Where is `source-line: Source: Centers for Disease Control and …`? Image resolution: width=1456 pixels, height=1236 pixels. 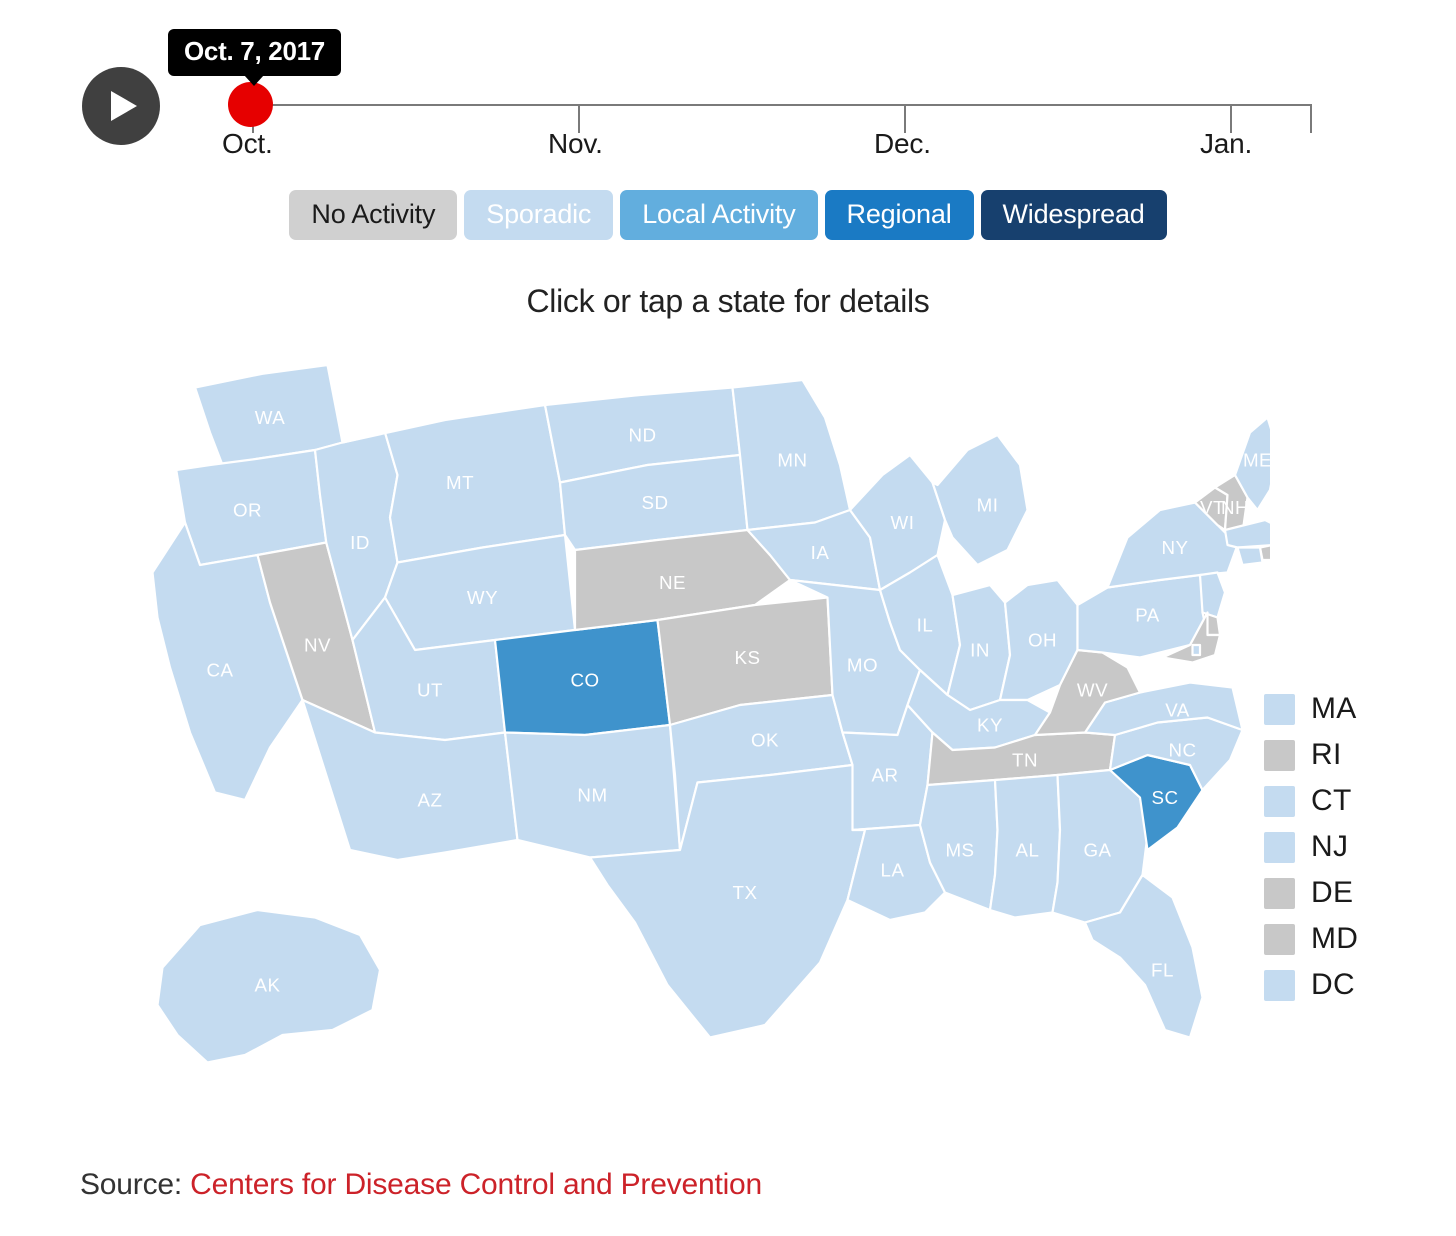 source-line: Source: Centers for Disease Control and … is located at coordinates (421, 1185).